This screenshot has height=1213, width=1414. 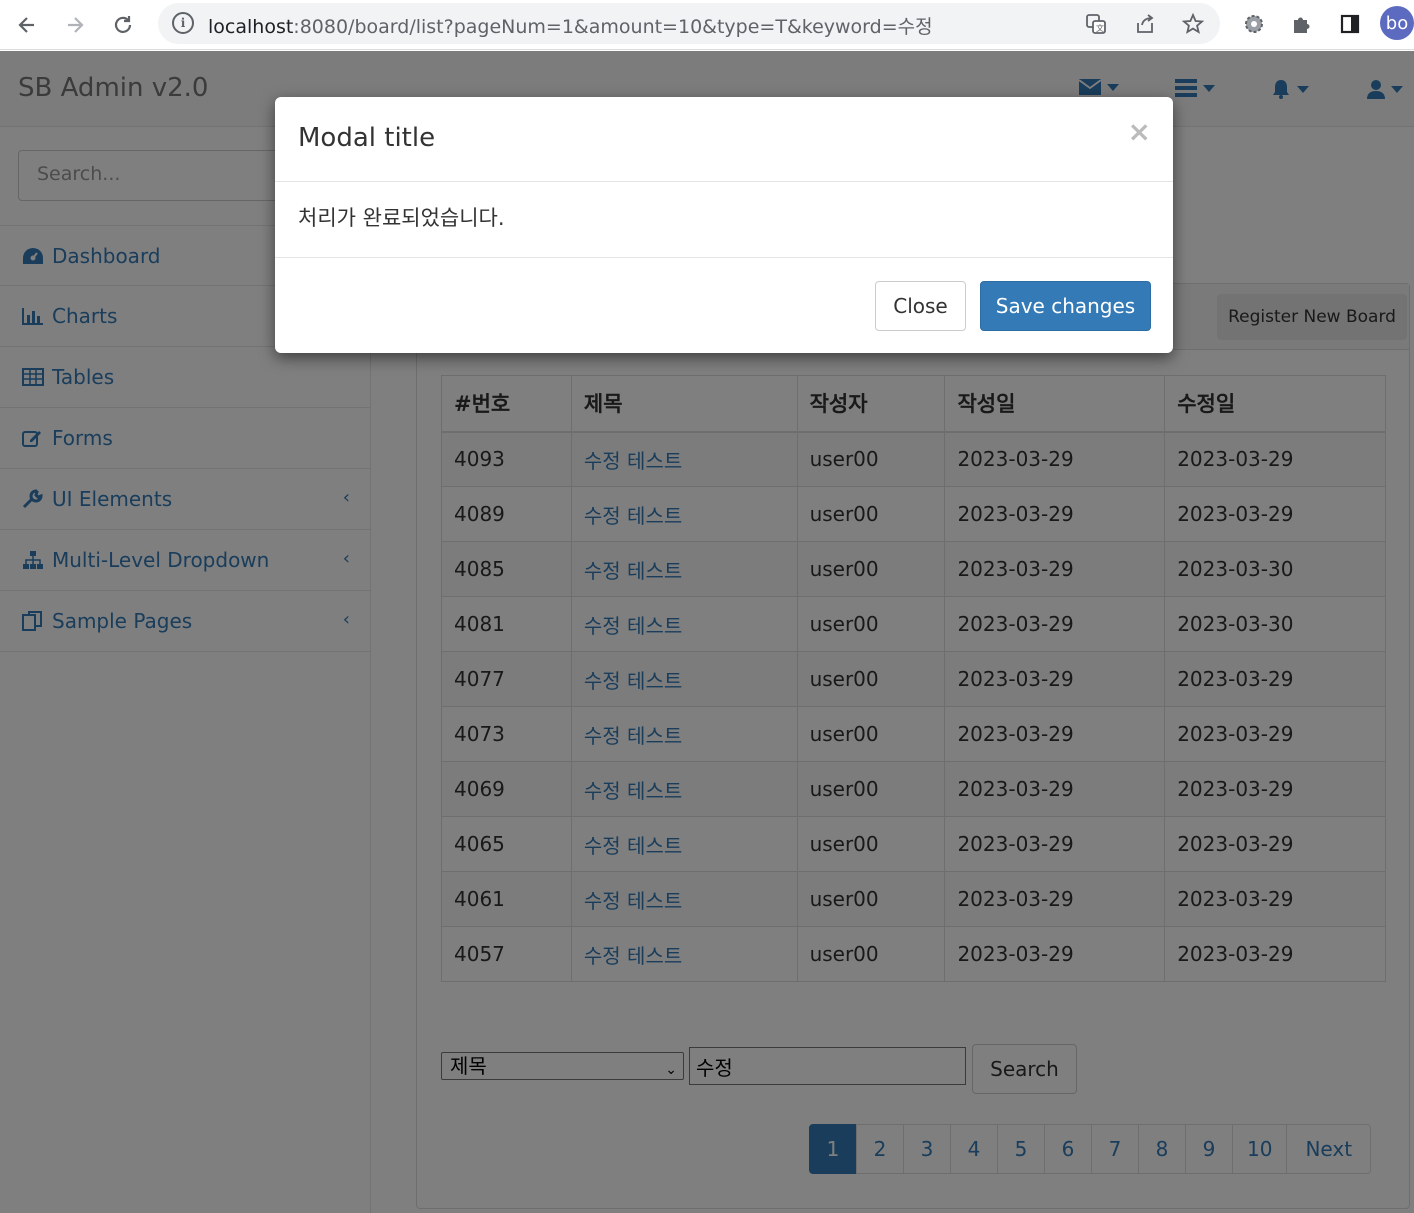 What do you see at coordinates (123, 25) in the screenshot?
I see `reload-icon` at bounding box center [123, 25].